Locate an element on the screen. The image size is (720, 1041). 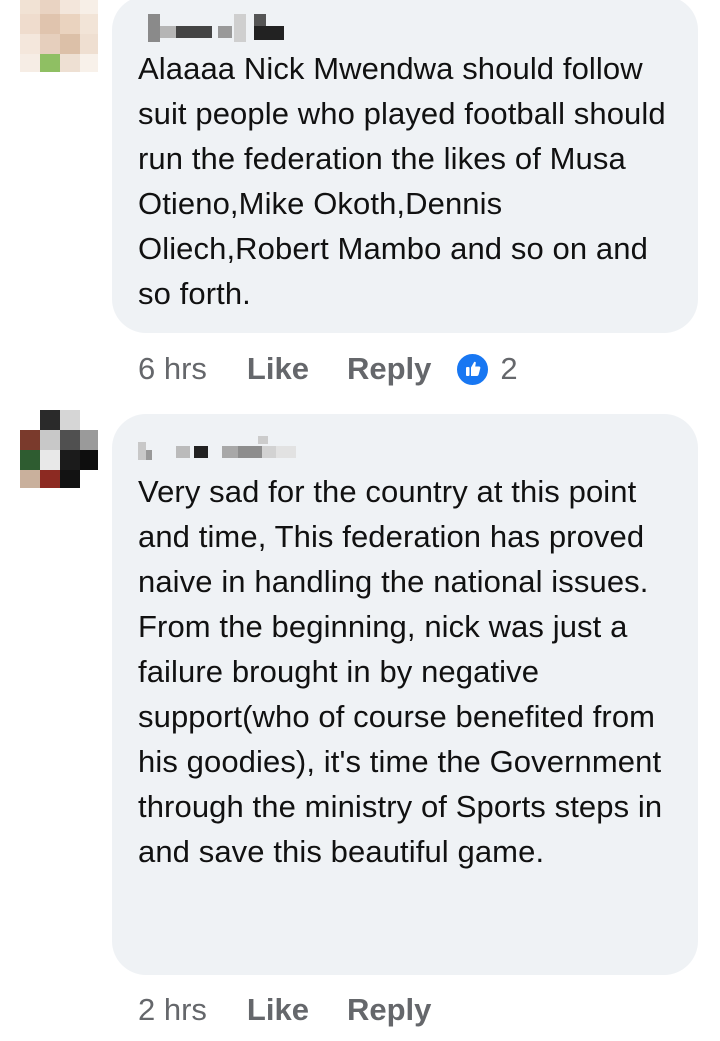
comment-actions: 2 hrs Like Reply is located at coordinates (303, 1010).